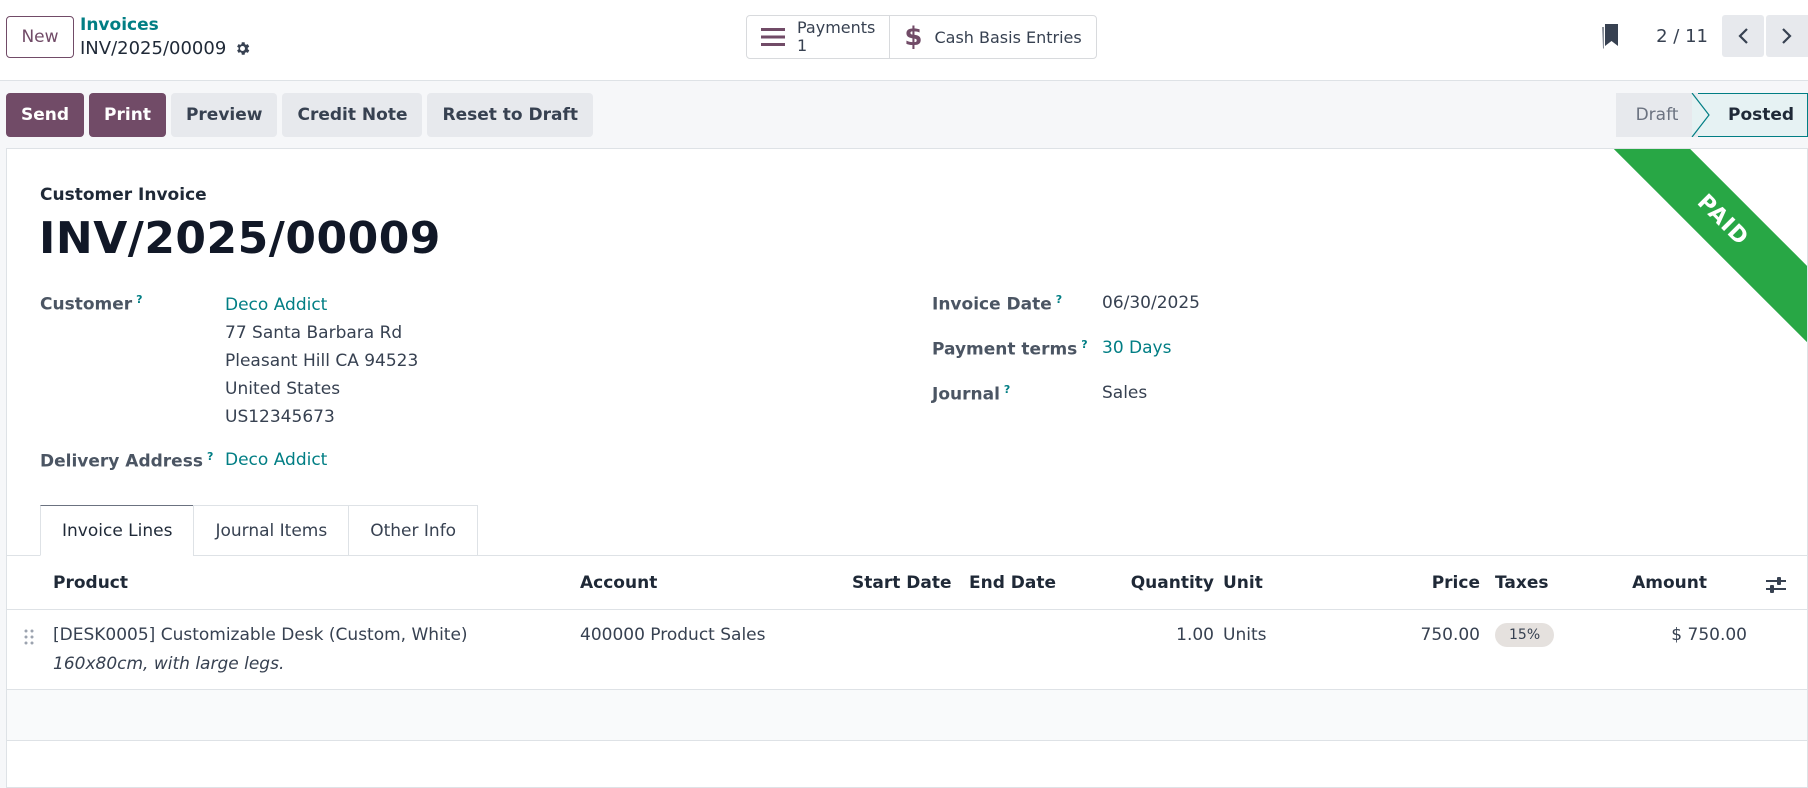 This screenshot has width=1808, height=788. I want to click on column-header-product: Product, so click(90, 583).